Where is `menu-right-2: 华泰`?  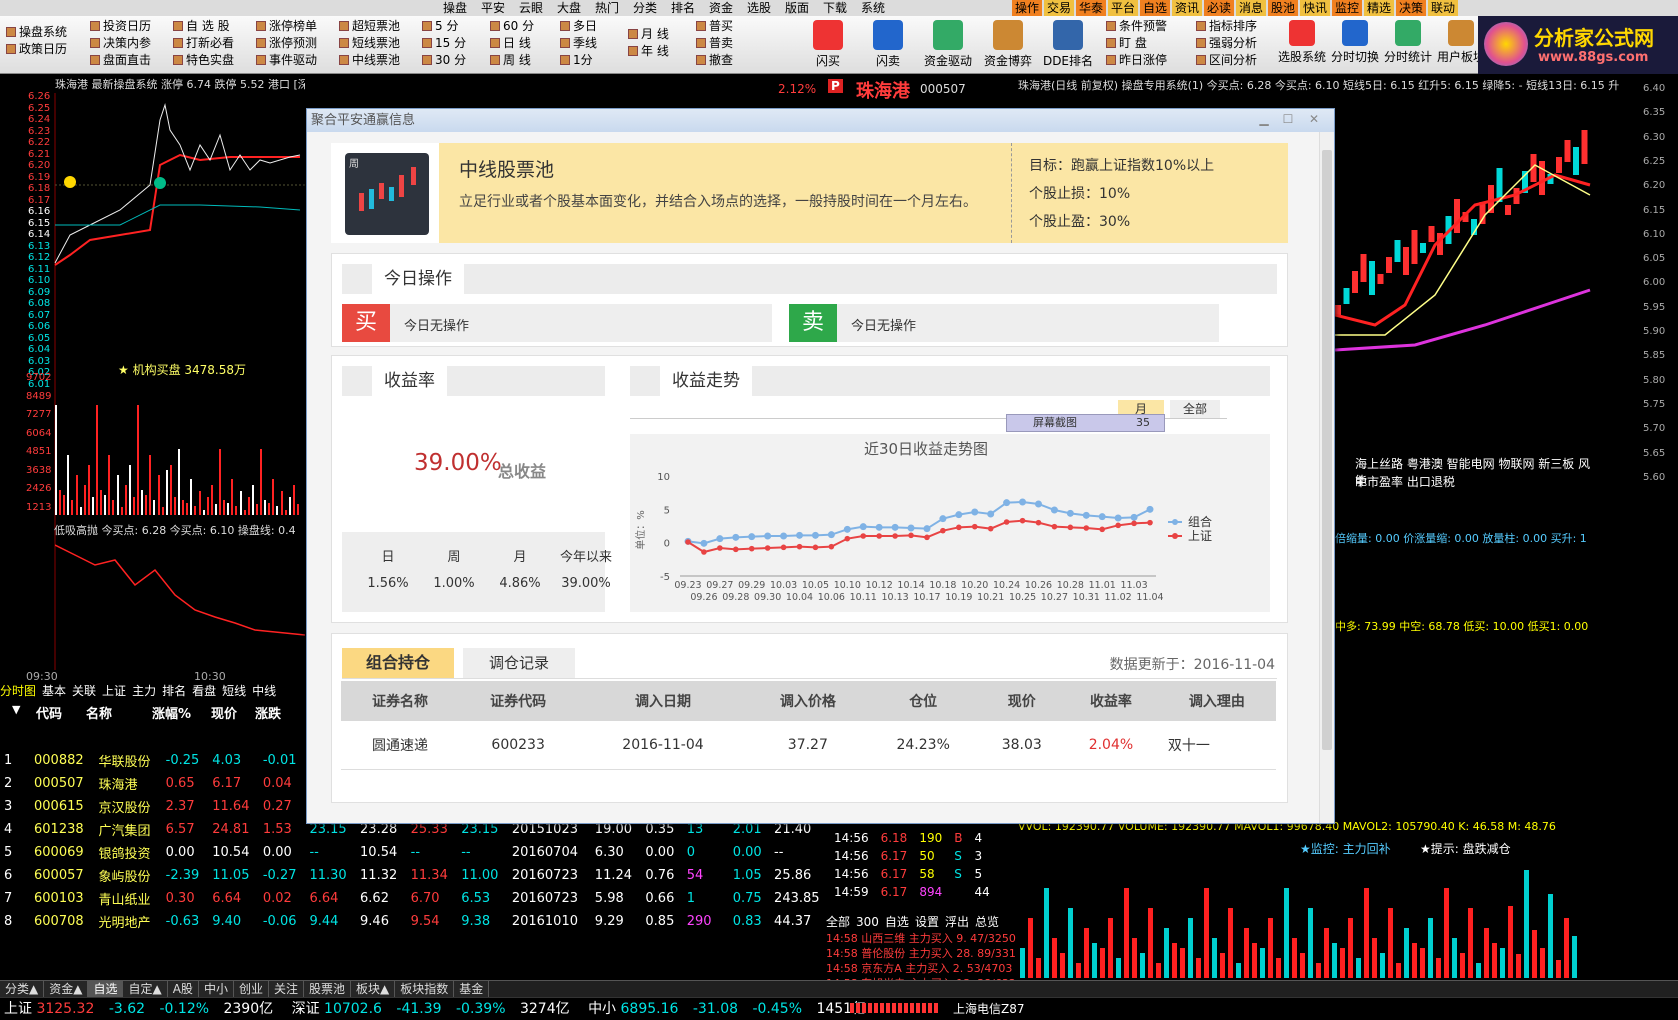
menu-right-2: 华泰 is located at coordinates (1091, 8).